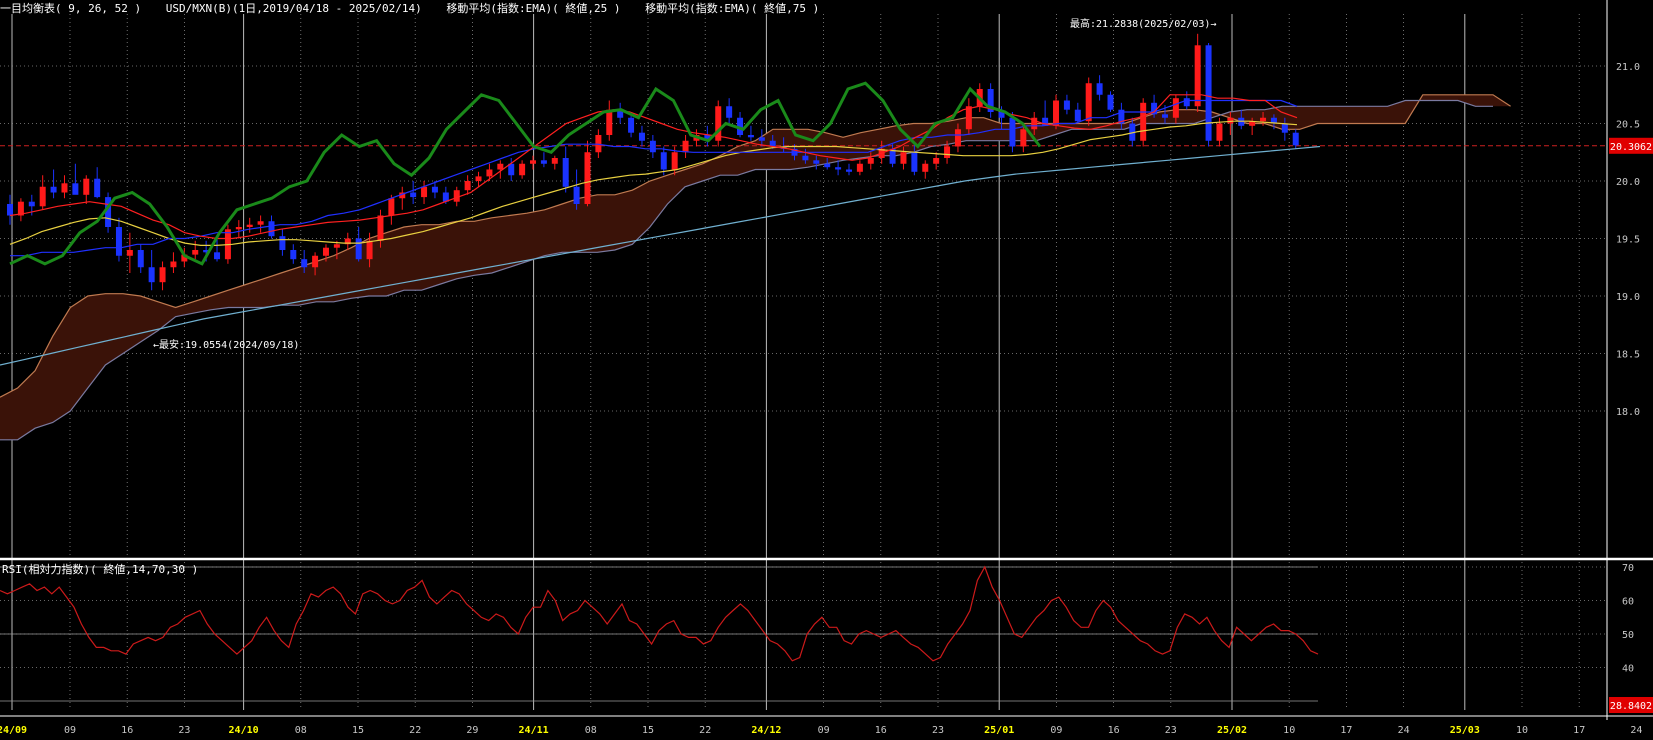  What do you see at coordinates (732, 8) in the screenshot?
I see `ema75-legend: 移動平均(指数:EMA)( 終値,75 )` at bounding box center [732, 8].